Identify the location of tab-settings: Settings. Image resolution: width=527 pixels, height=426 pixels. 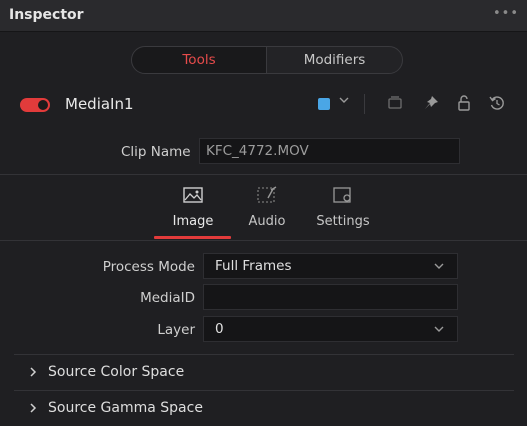
(343, 202).